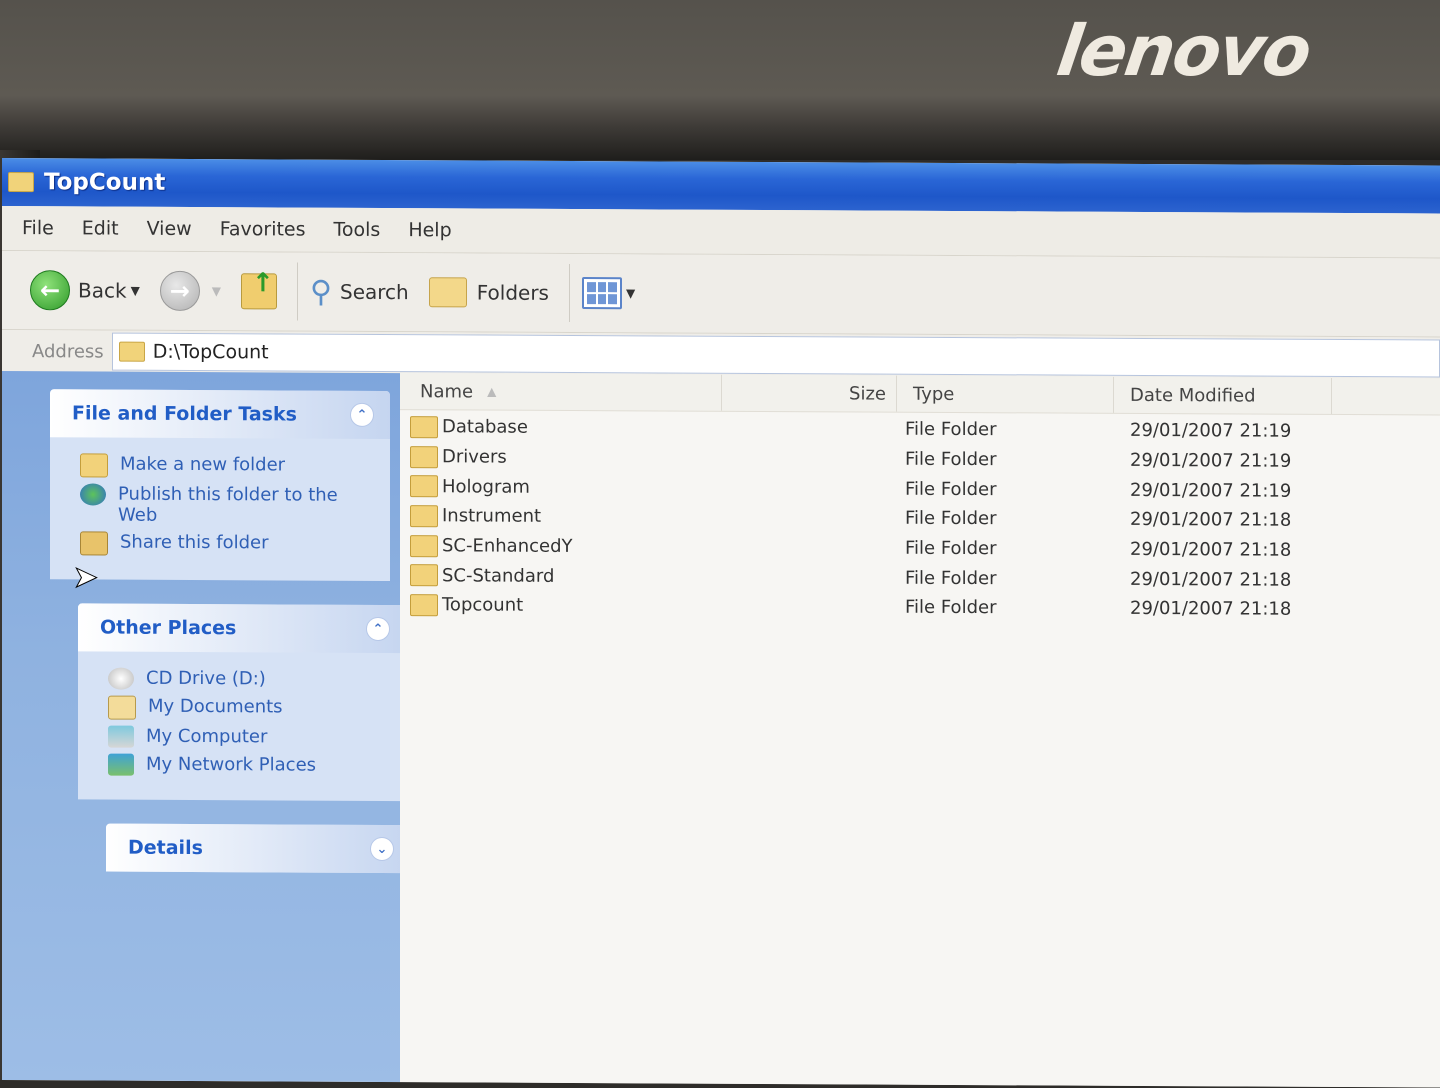 This screenshot has width=1440, height=1088. What do you see at coordinates (809, 393) in the screenshot?
I see `column-size: Size` at bounding box center [809, 393].